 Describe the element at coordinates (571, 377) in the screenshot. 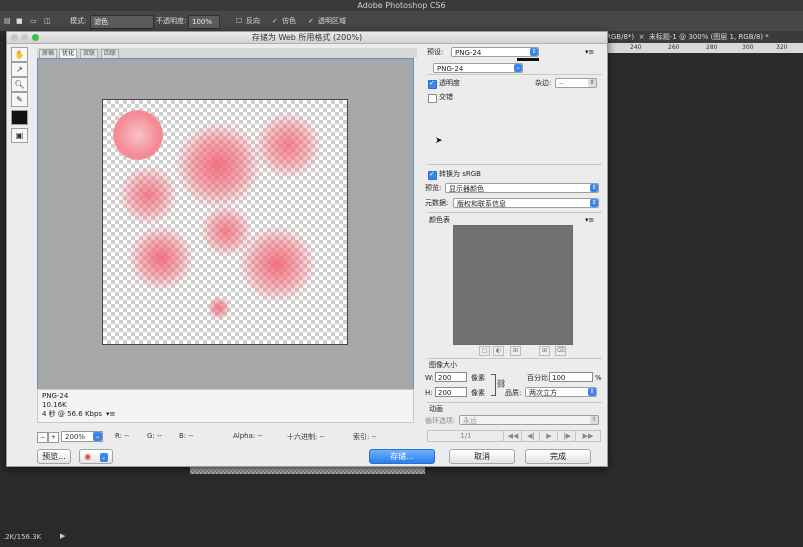

I see `percent-input: 100` at that location.